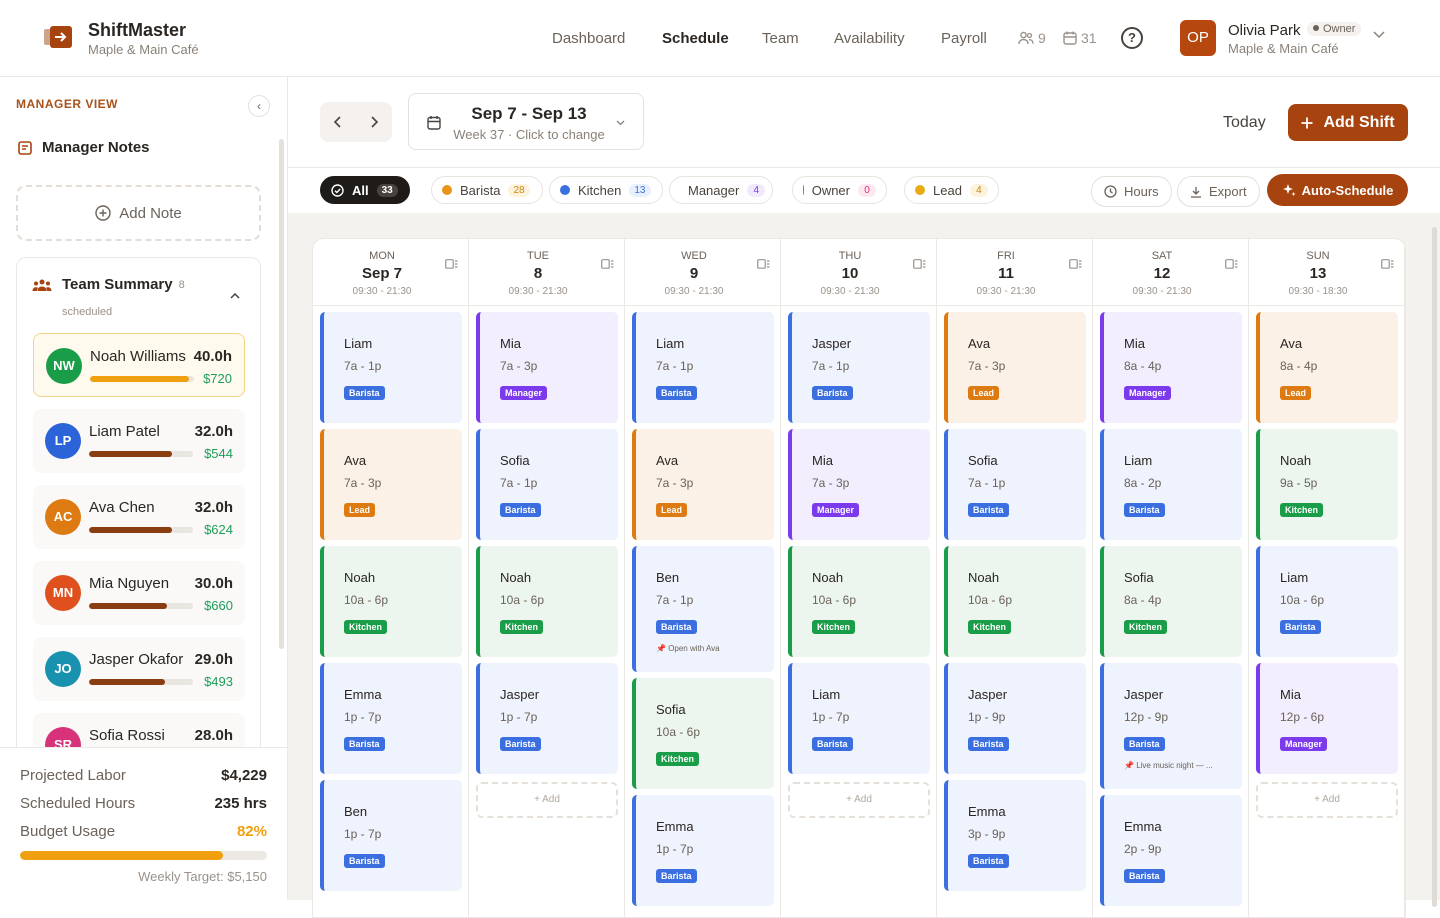 This screenshot has height=918, width=1440. What do you see at coordinates (1218, 191) in the screenshot?
I see `export-button: Export` at bounding box center [1218, 191].